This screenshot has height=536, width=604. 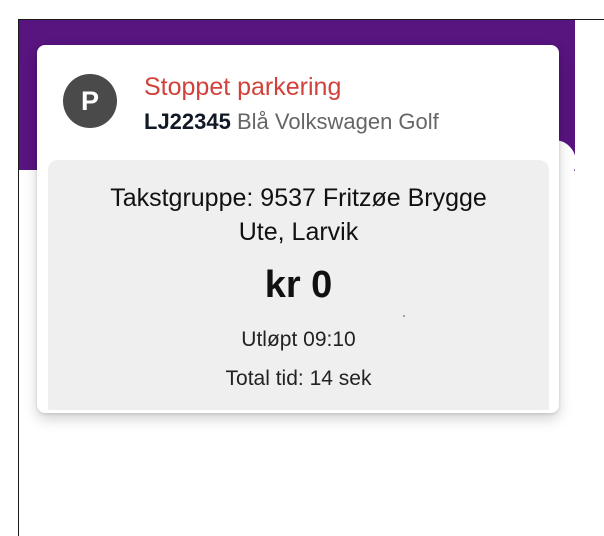 I want to click on parking-icon-letter: P, so click(x=89, y=100).